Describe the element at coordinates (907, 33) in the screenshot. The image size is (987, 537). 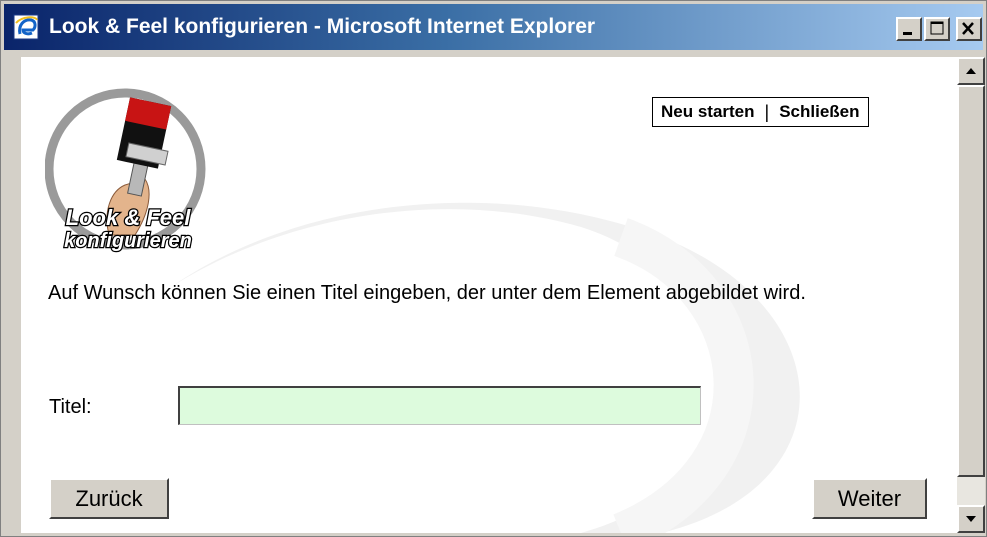
I see `minimize-icon` at that location.